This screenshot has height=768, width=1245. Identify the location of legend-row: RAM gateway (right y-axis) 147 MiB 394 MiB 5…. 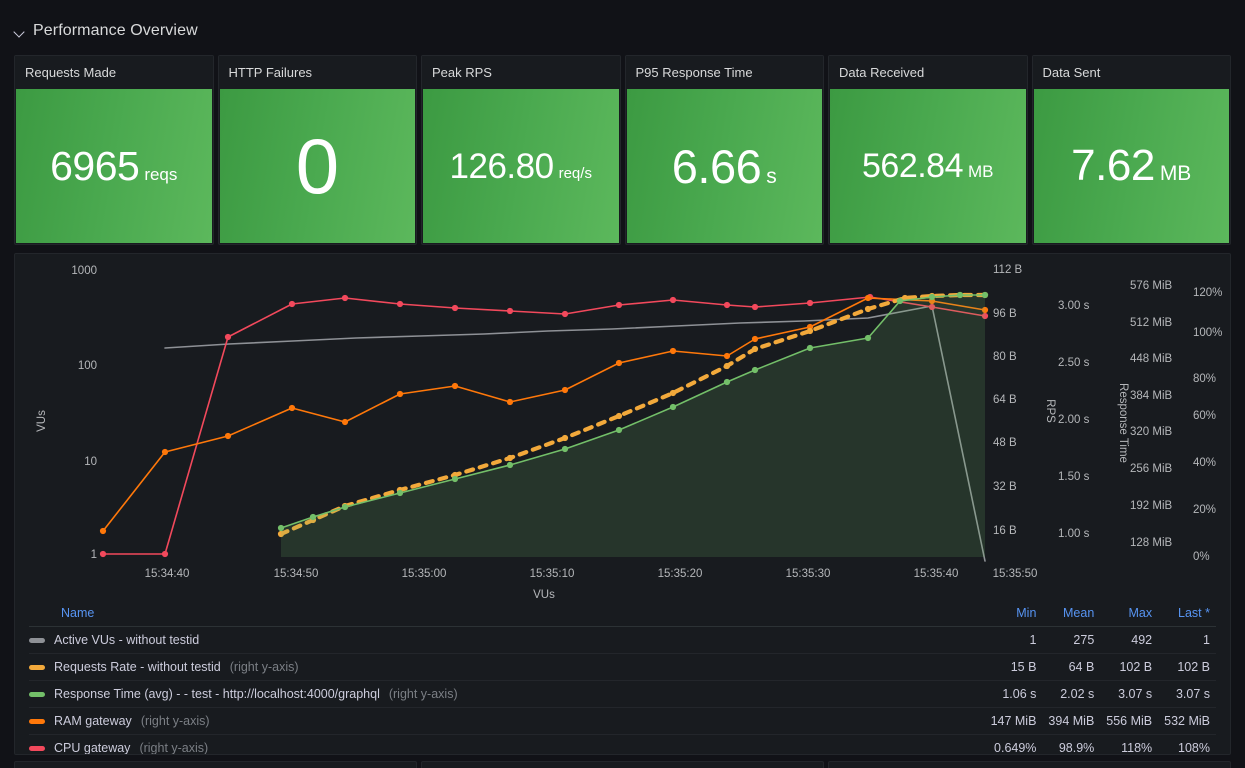
(622, 721).